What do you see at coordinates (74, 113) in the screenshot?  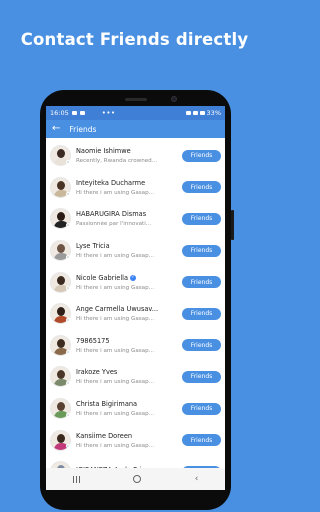 I see `image-notification-icon` at bounding box center [74, 113].